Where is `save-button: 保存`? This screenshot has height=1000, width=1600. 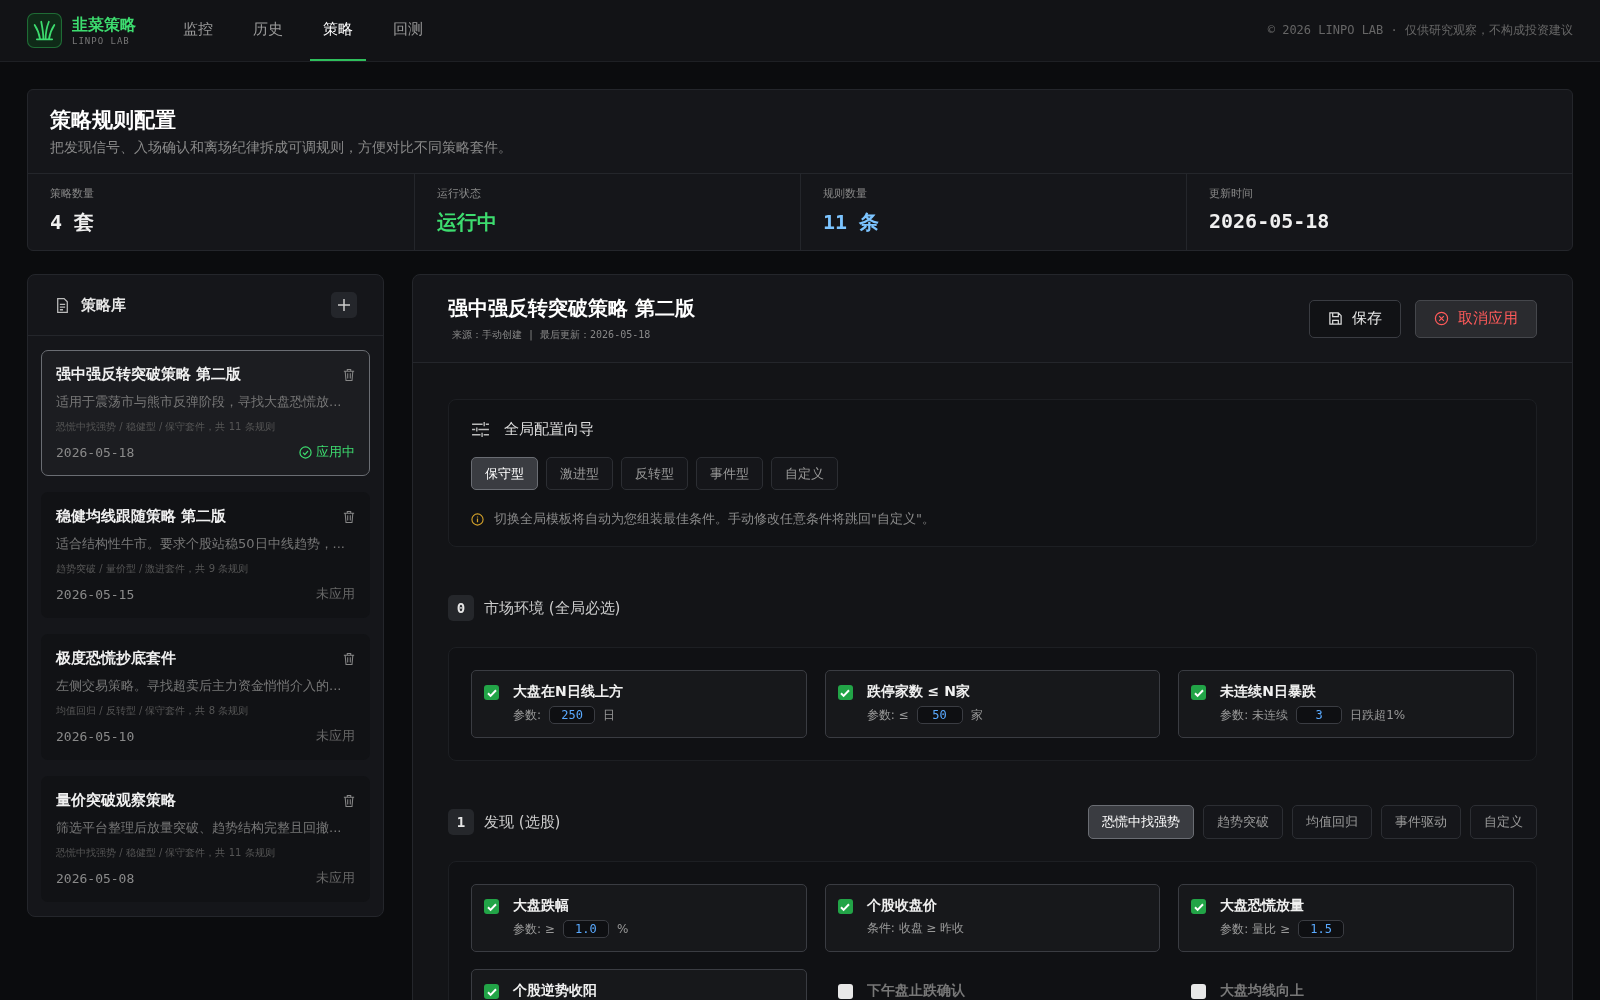 save-button: 保存 is located at coordinates (1355, 318).